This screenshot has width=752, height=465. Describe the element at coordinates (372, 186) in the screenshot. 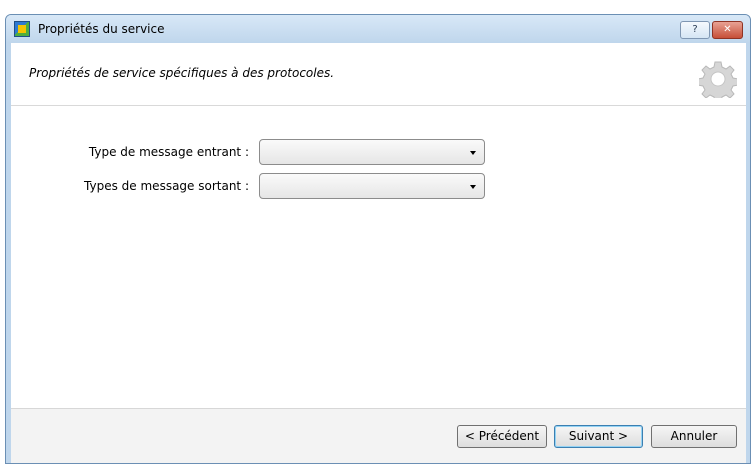

I see `outgoing-message-types-dropdown` at that location.